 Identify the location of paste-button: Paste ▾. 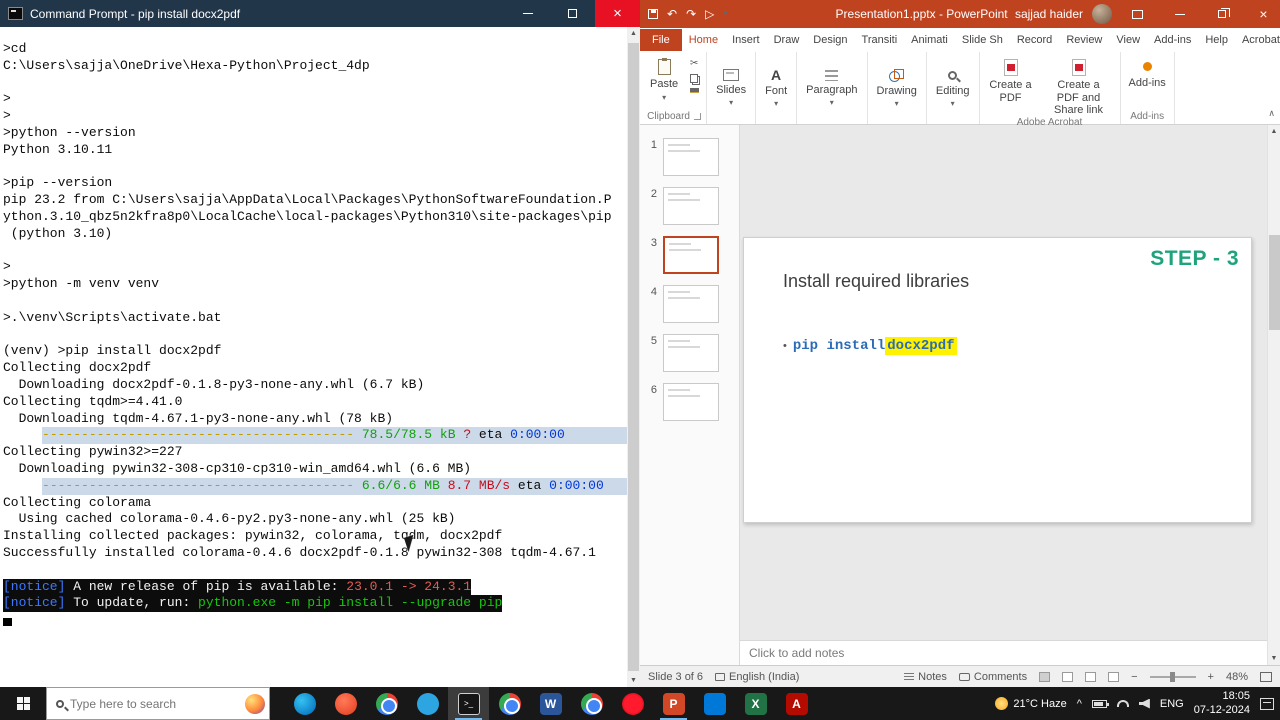
(664, 81).